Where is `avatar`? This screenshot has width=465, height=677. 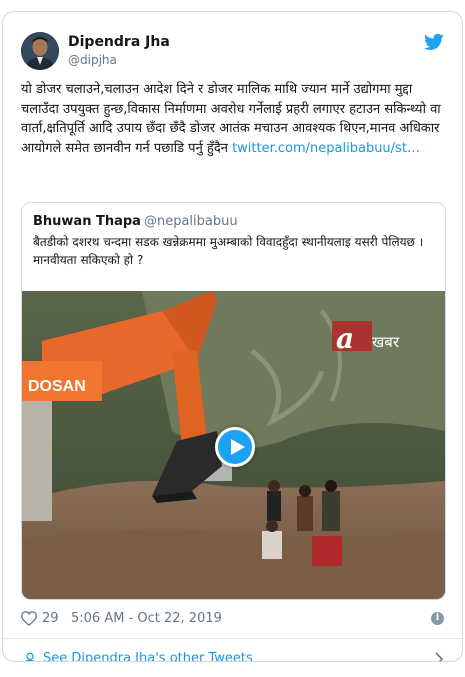
avatar is located at coordinates (40, 51).